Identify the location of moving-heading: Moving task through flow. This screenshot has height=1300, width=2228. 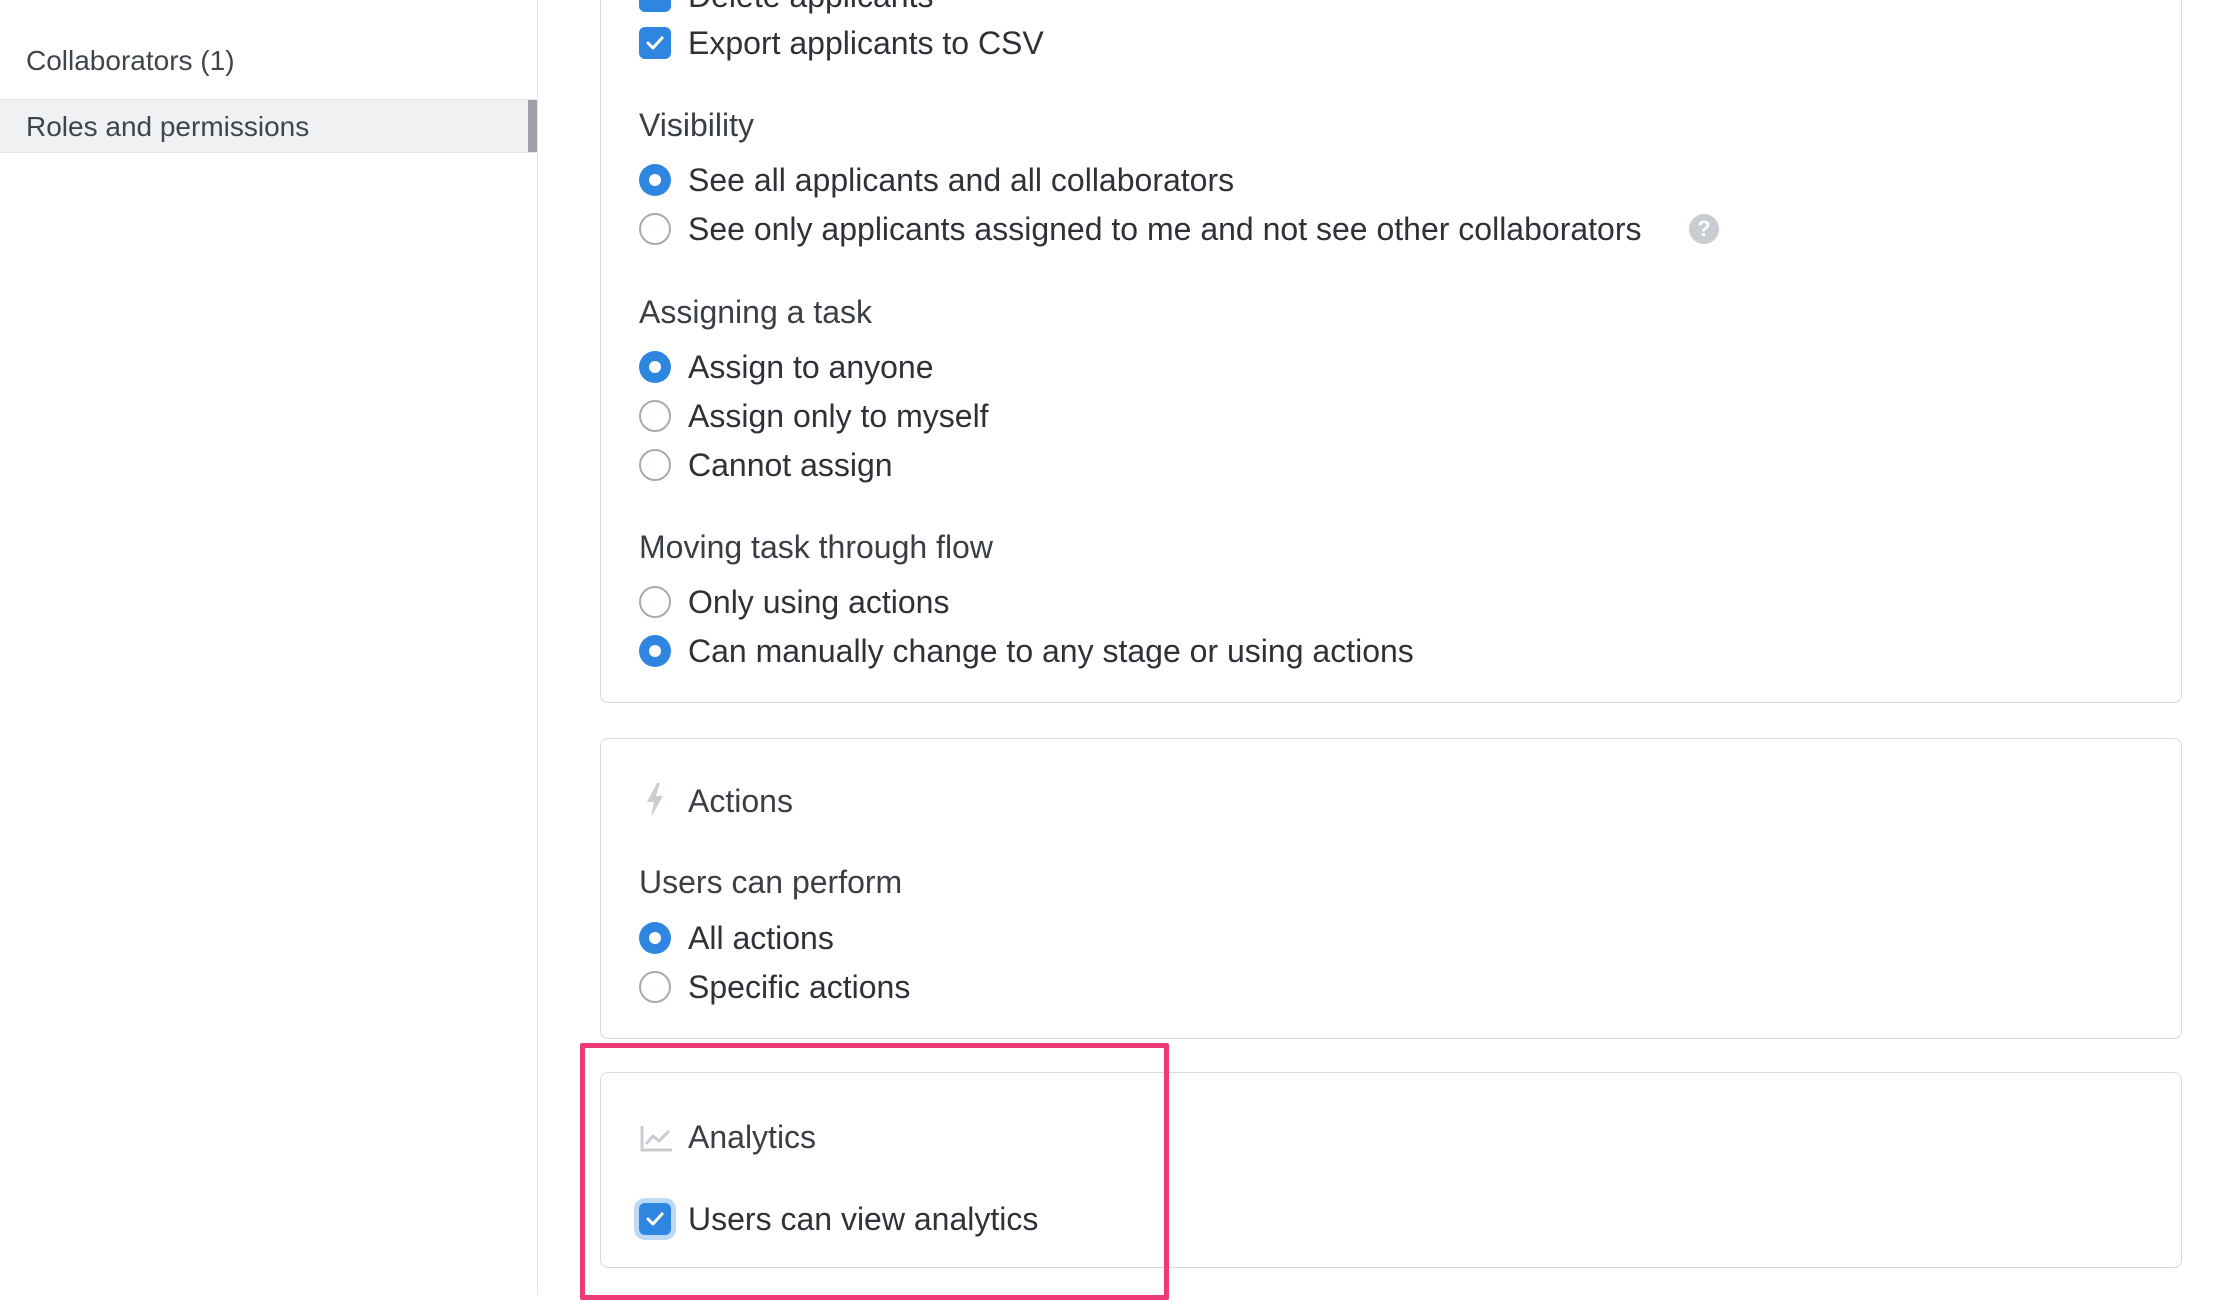
(816, 547).